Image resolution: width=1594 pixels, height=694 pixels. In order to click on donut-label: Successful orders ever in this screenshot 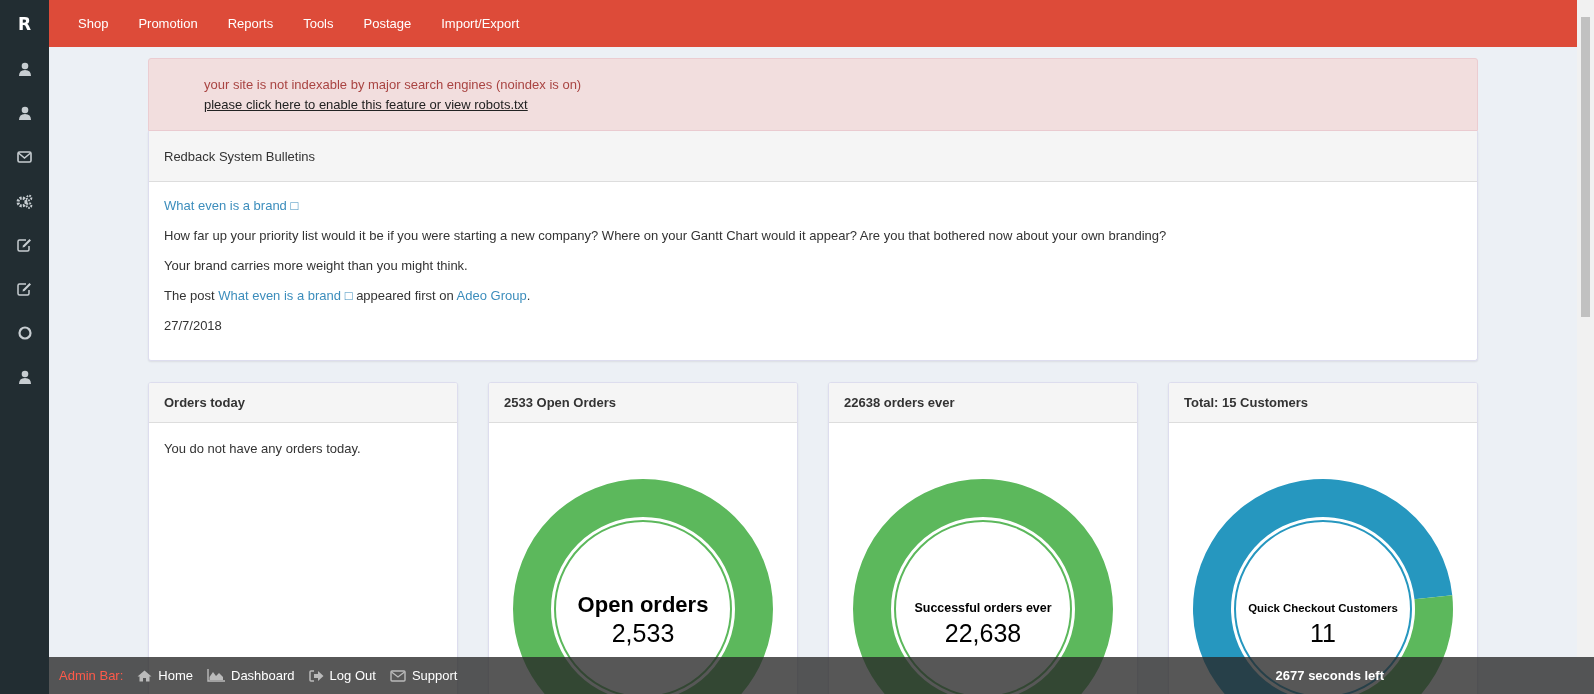, I will do `click(983, 608)`.